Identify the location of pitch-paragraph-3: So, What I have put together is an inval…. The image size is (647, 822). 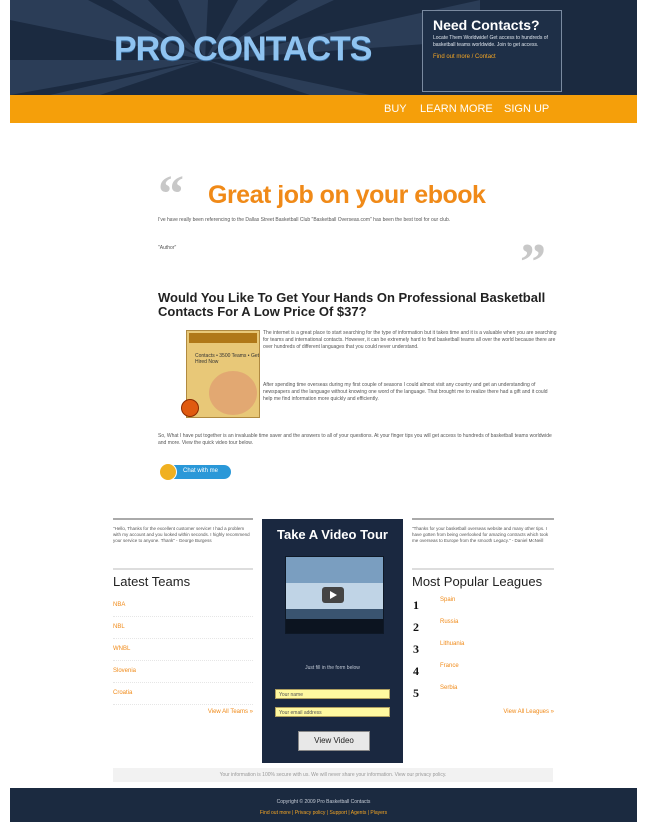
(355, 439).